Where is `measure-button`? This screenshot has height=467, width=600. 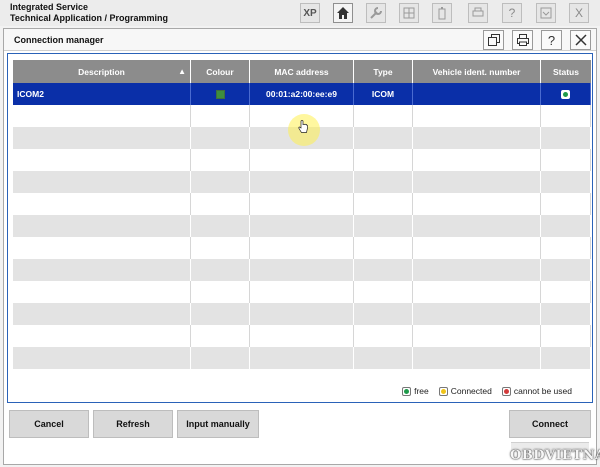
measure-button is located at coordinates (409, 13).